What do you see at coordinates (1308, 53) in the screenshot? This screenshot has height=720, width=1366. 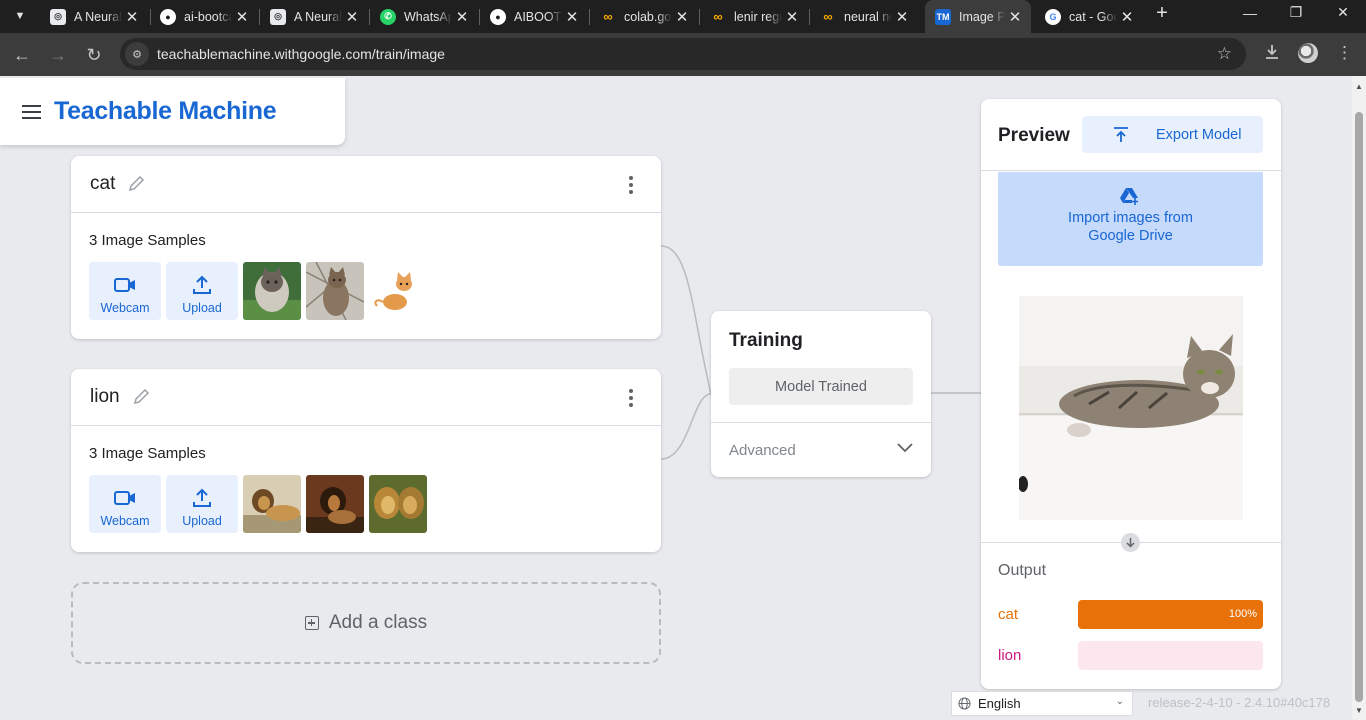 I see `profile-avatar` at bounding box center [1308, 53].